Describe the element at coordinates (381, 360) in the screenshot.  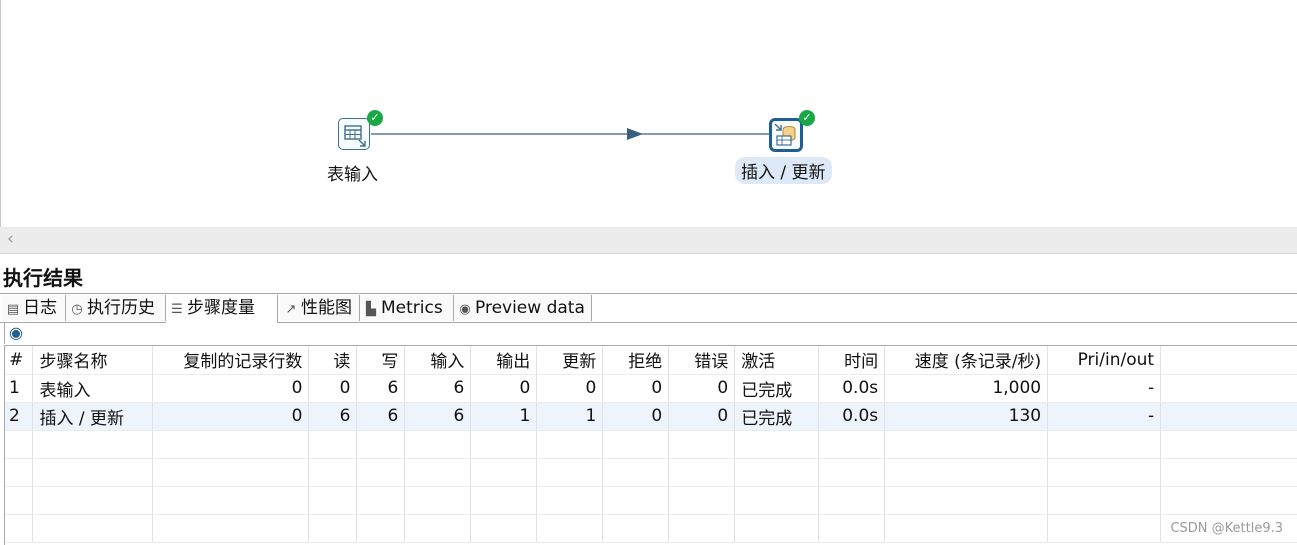
I see `column-header: 写` at that location.